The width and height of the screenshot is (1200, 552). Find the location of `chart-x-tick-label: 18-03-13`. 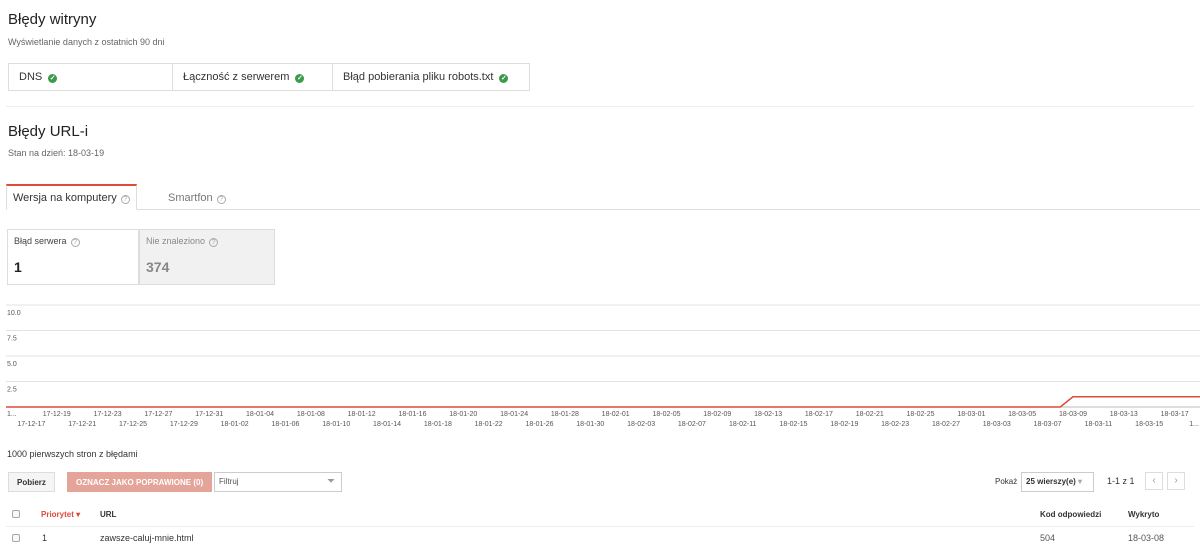

chart-x-tick-label: 18-03-13 is located at coordinates (1124, 414).